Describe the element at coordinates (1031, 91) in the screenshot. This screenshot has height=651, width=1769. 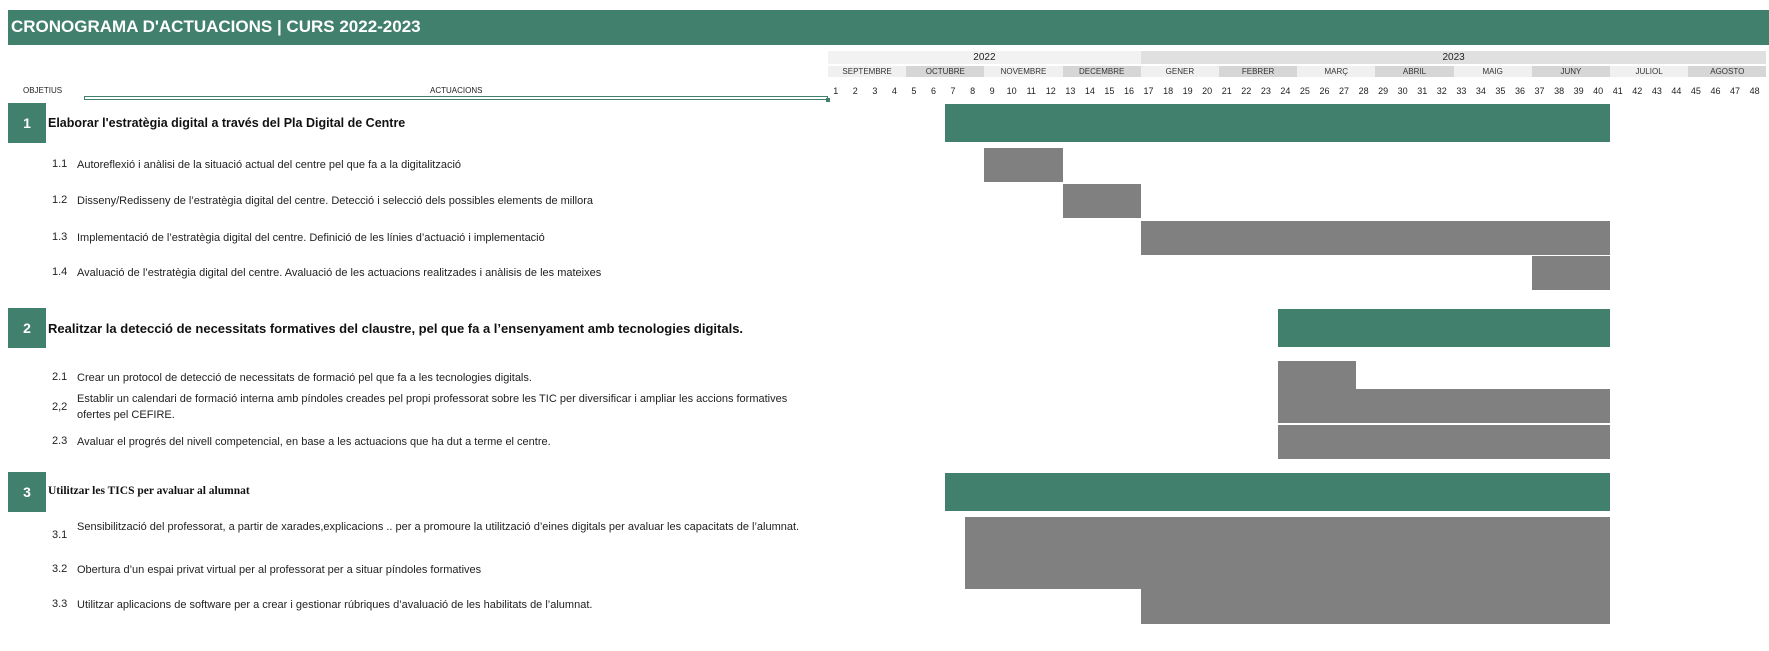
I see `week-number: 11` at that location.